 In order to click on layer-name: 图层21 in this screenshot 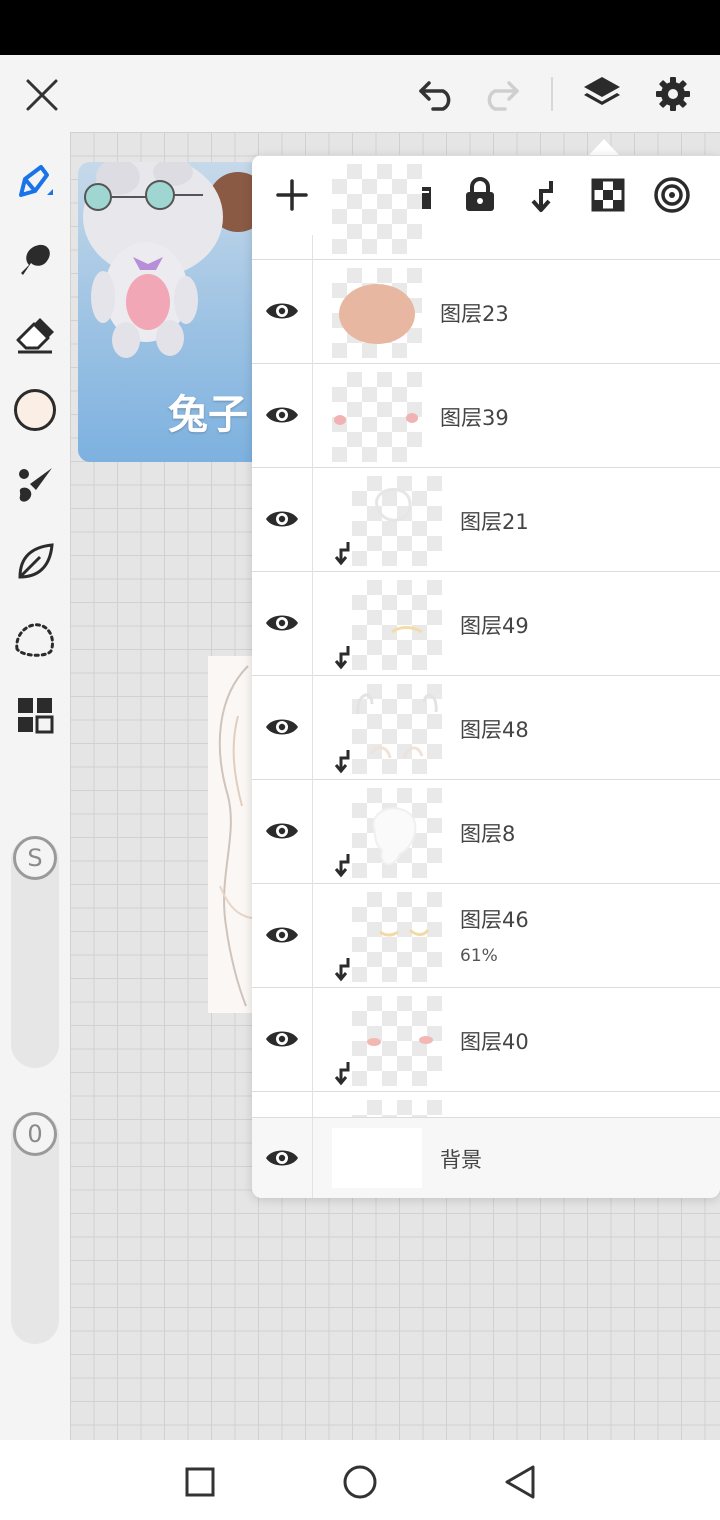, I will do `click(494, 522)`.